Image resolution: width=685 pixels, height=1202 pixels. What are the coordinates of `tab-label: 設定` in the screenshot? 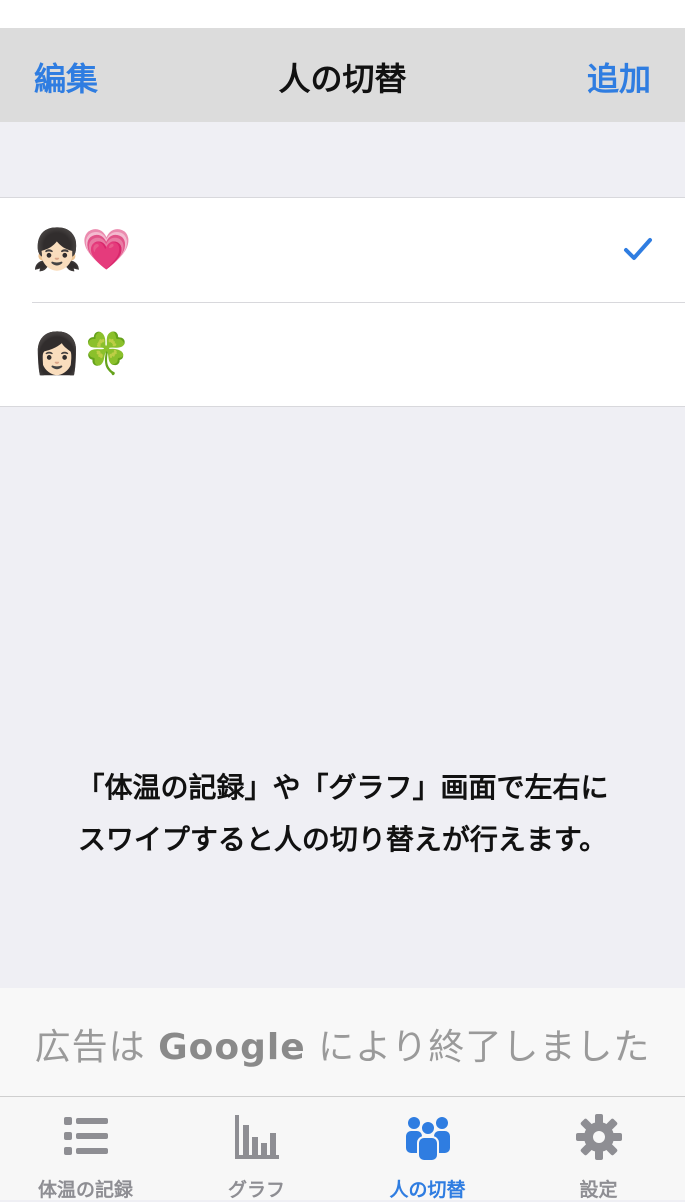 It's located at (598, 1190).